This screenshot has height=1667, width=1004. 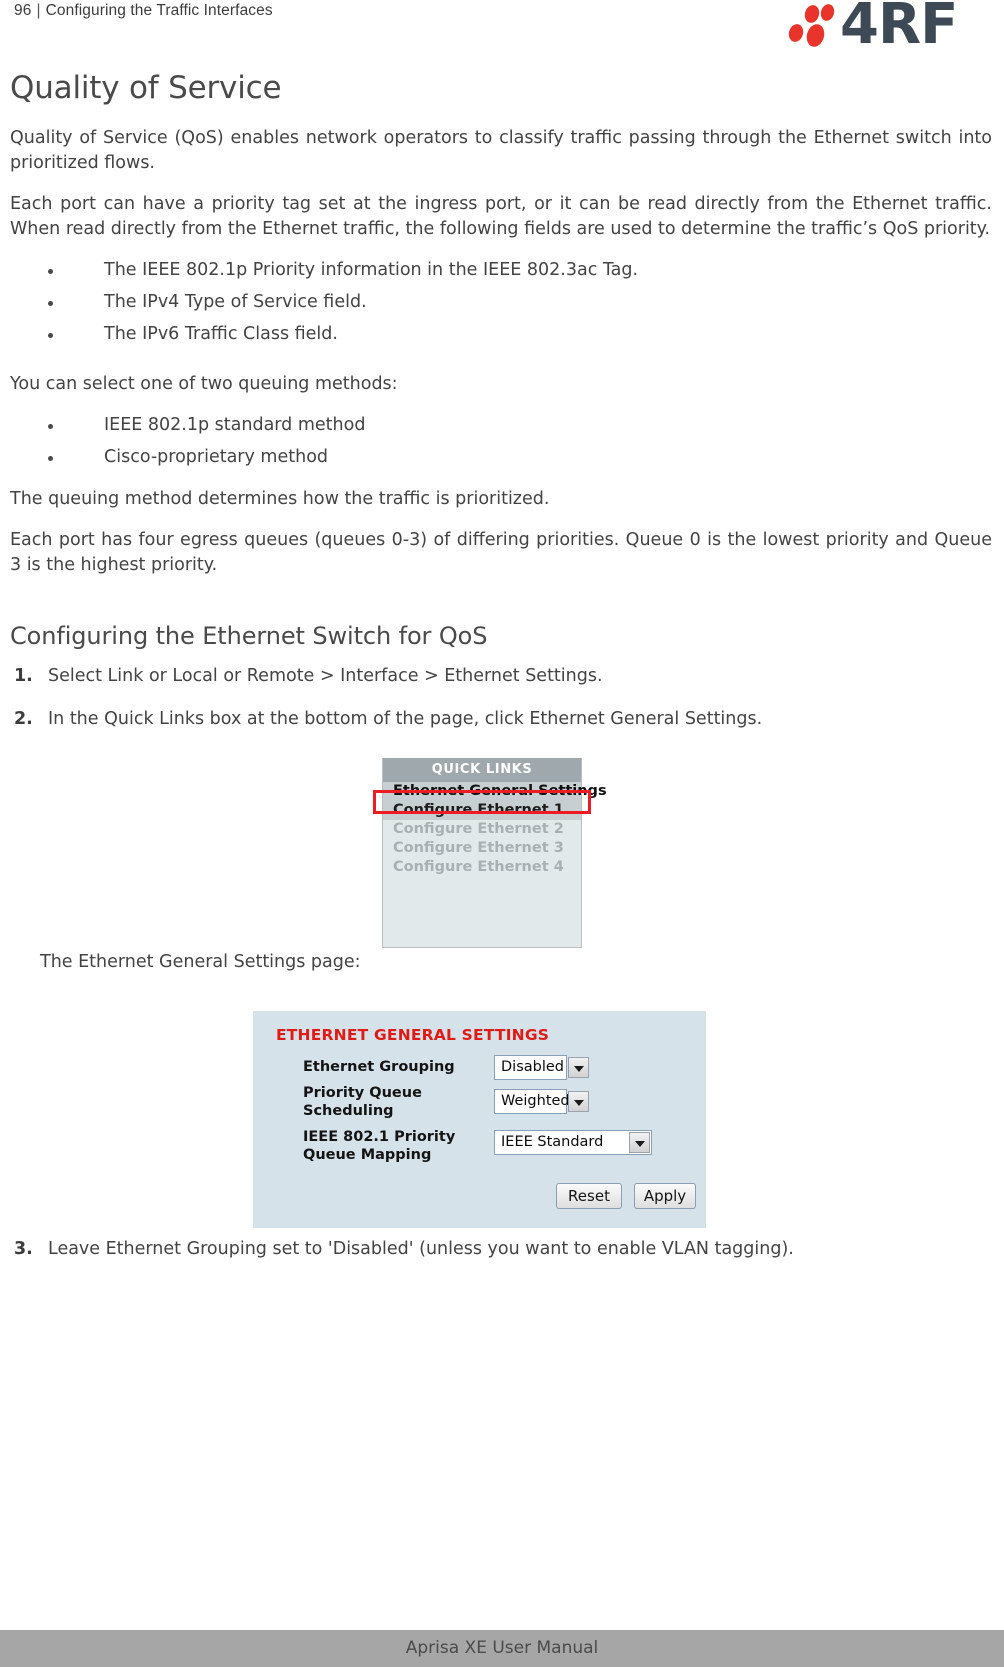 I want to click on priority-queue-scheduling-select: Weighted, so click(x=541, y=1101).